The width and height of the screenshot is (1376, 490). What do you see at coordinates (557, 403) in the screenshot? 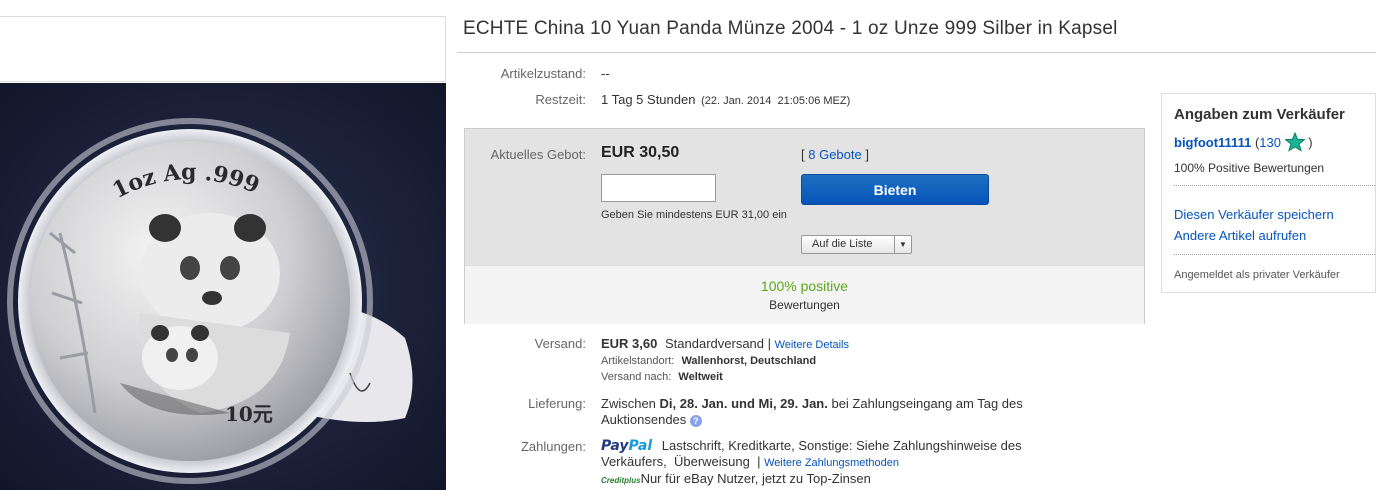
I see `delivery-label: Lieferung:` at bounding box center [557, 403].